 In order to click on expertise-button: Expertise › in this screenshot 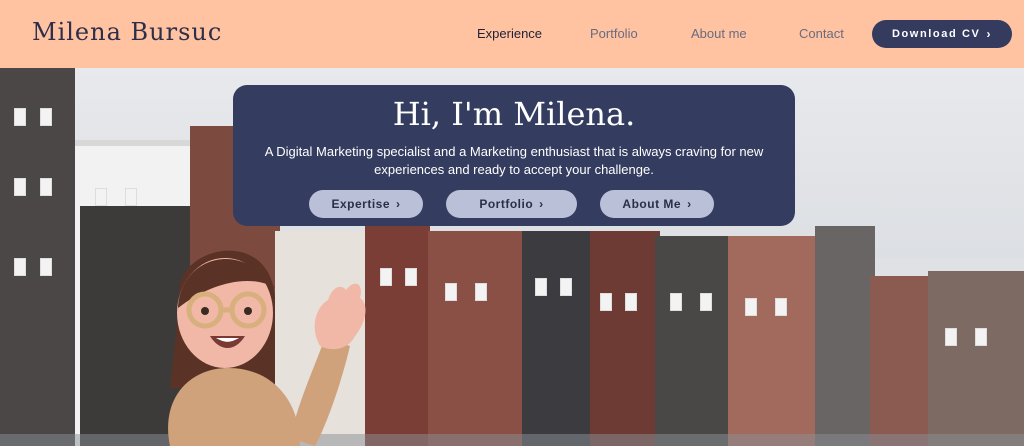, I will do `click(366, 204)`.